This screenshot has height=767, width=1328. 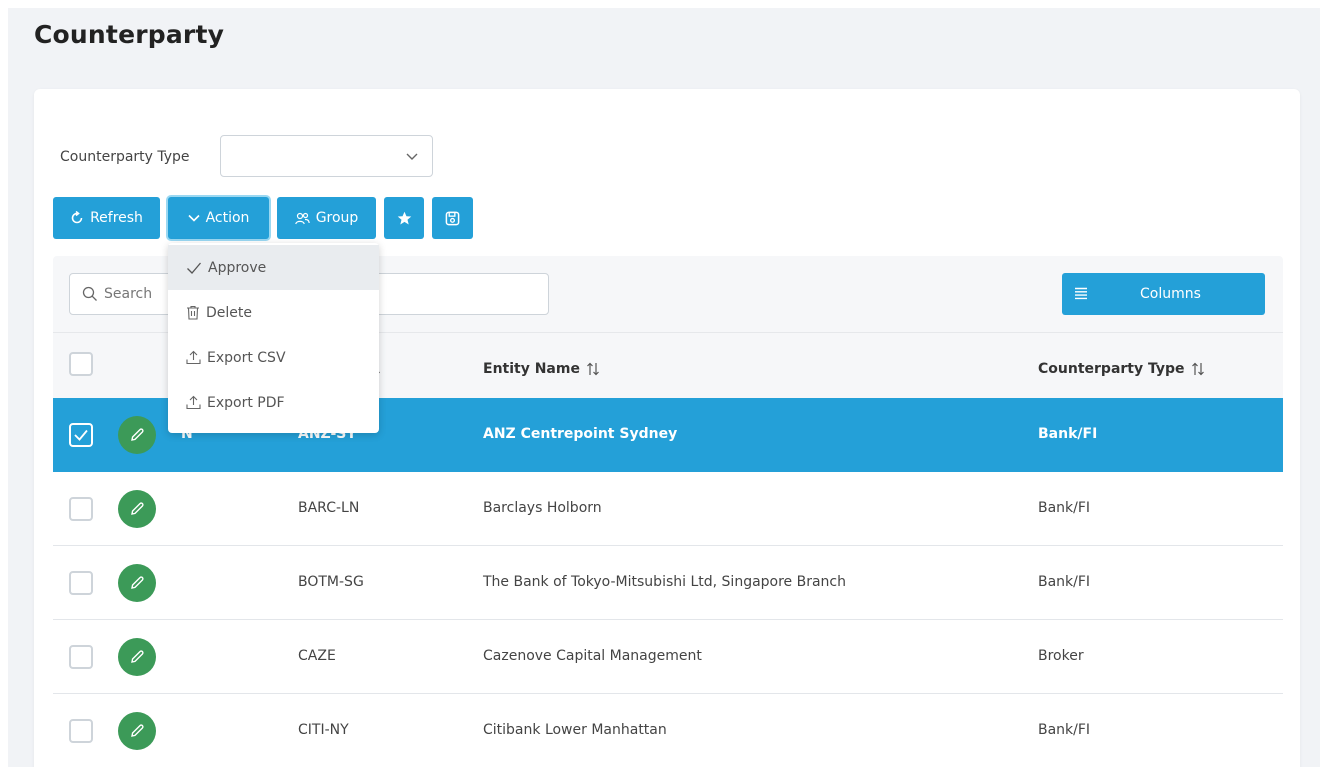 I want to click on row-counterparty-type: Broker, so click(x=1061, y=656).